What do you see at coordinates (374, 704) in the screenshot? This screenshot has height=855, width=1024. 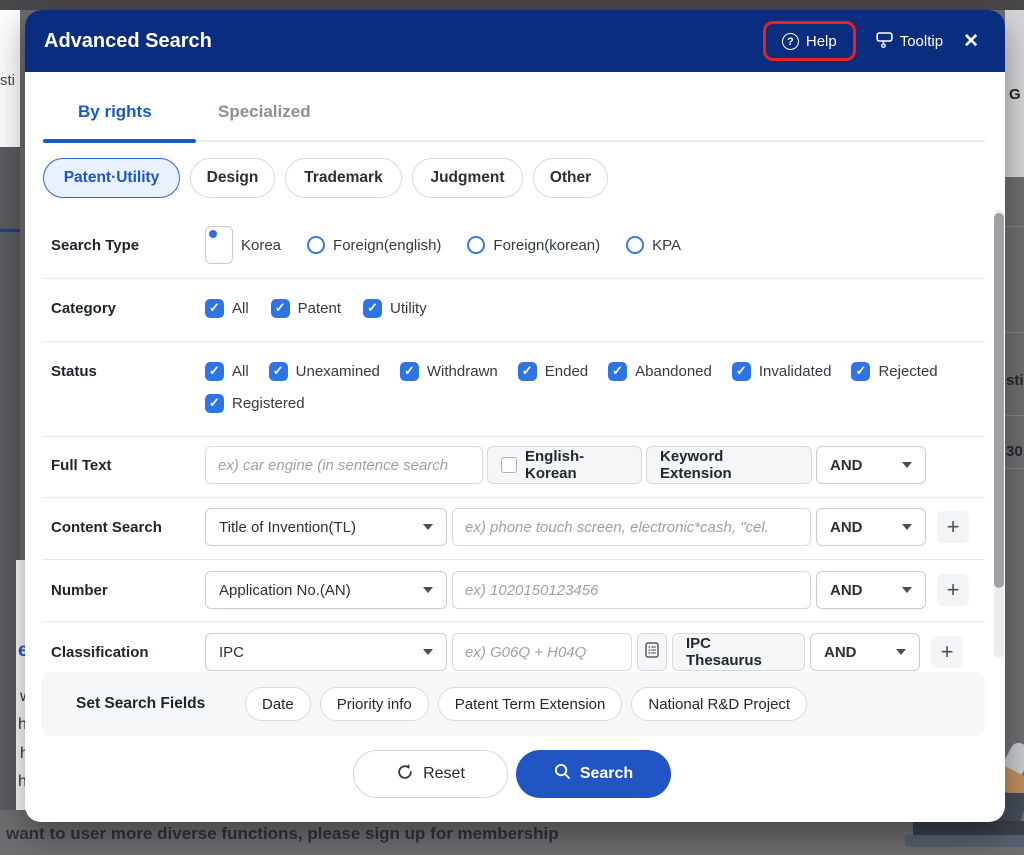 I see `field-pill-priority-info: Priority info` at bounding box center [374, 704].